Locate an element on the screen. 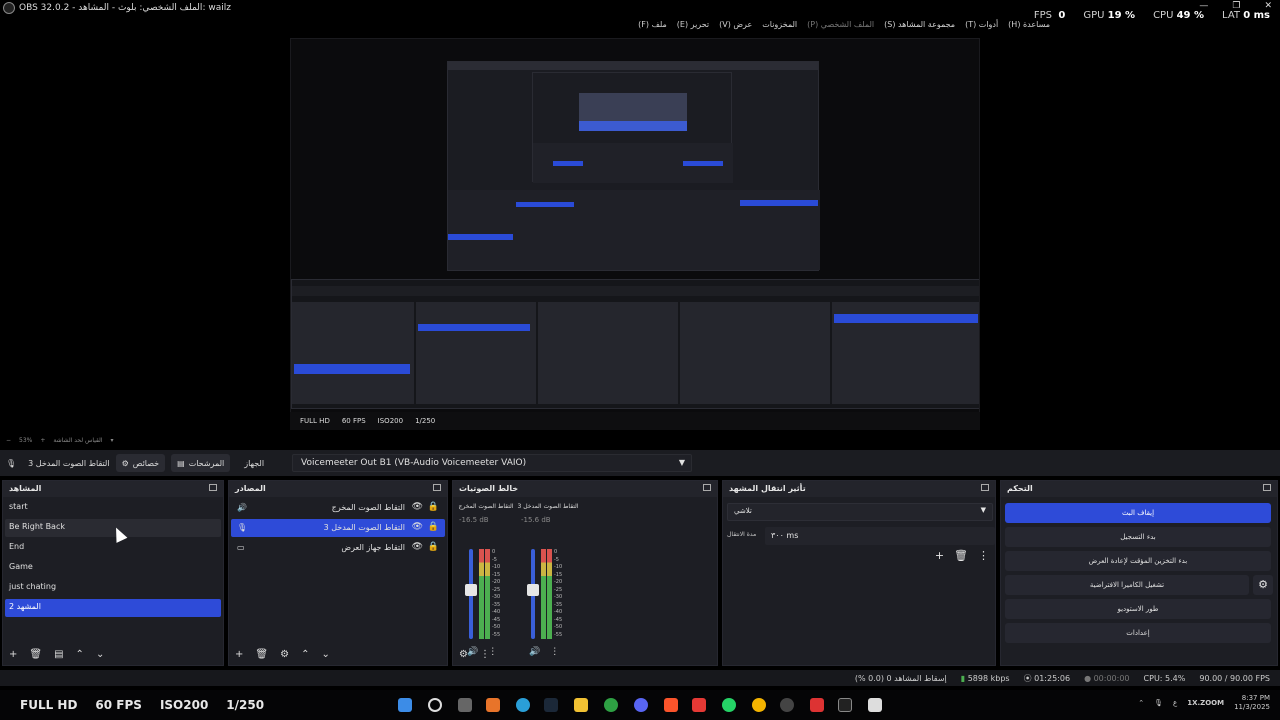 The image size is (1280, 720). current-source-name: التقاط الصوت المدخل 3 is located at coordinates (69, 463).